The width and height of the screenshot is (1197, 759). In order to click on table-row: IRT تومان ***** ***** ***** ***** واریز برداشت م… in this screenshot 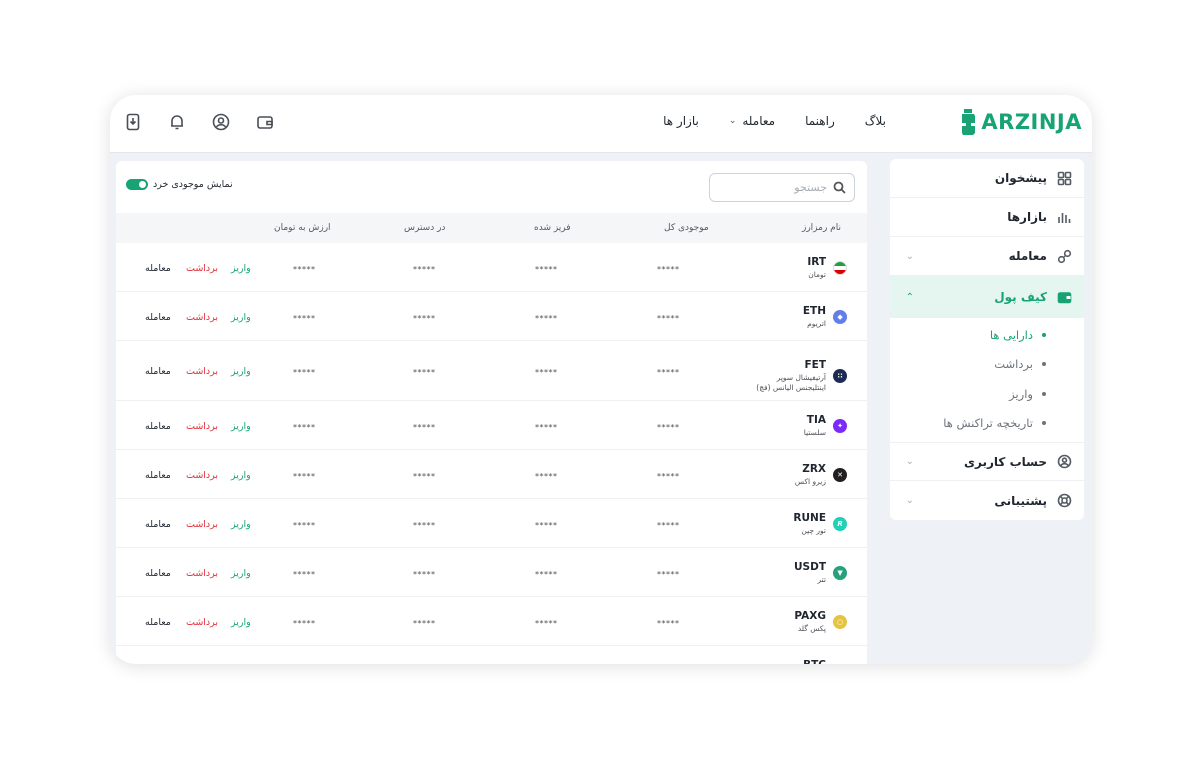, I will do `click(491, 267)`.